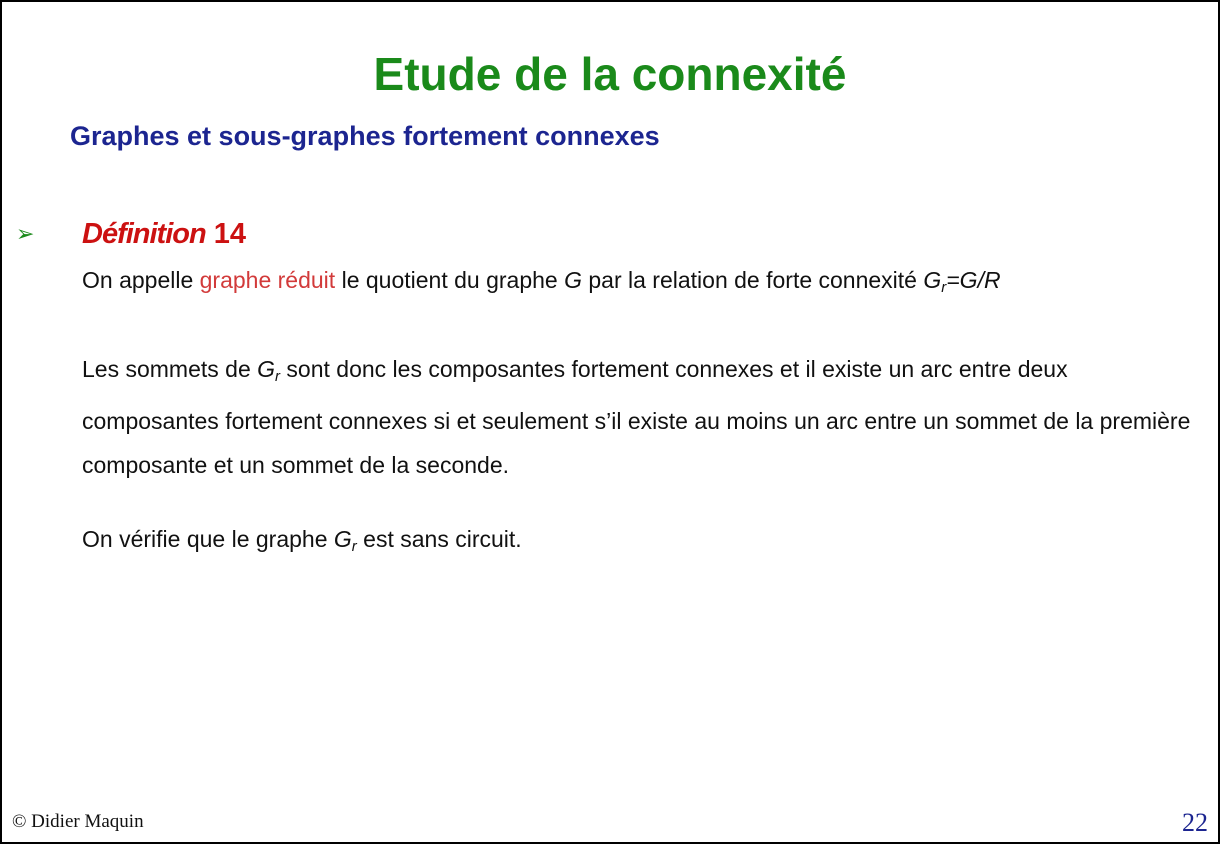  Describe the element at coordinates (267, 280) in the screenshot. I see `highlighted-term: graphe réduit` at that location.